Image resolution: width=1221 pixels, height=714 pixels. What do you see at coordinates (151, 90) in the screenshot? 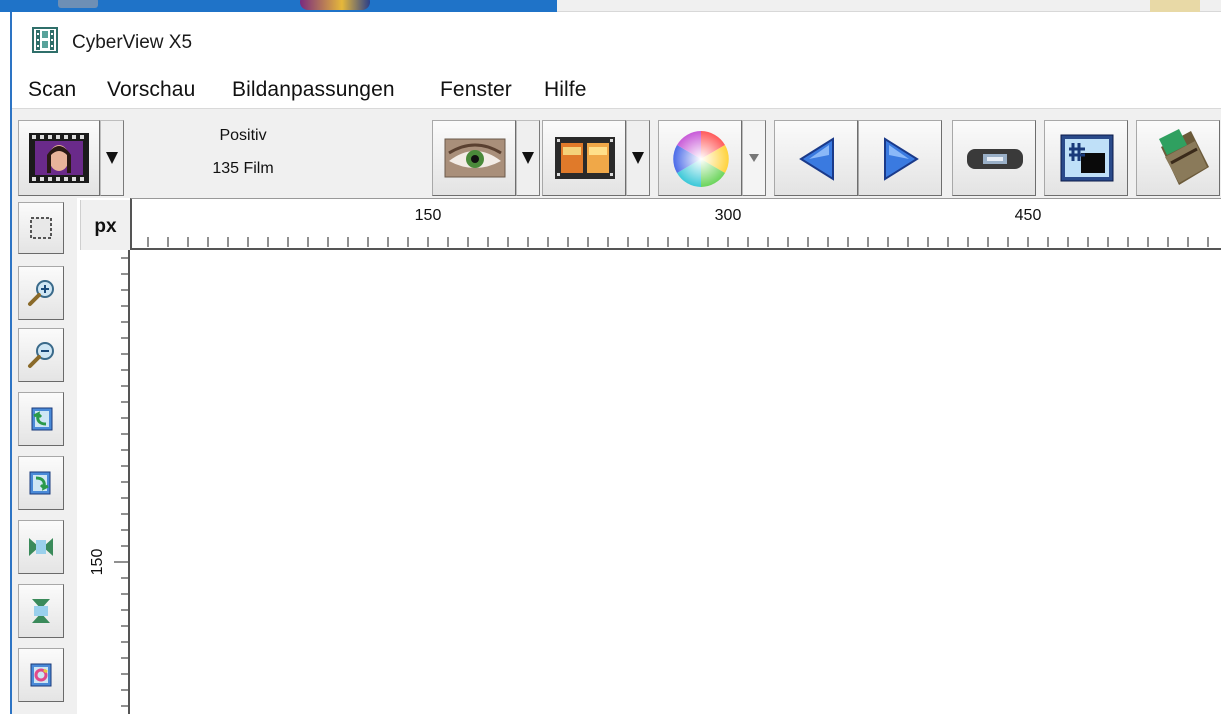
I see `menu-vorschau: Vorschau` at bounding box center [151, 90].